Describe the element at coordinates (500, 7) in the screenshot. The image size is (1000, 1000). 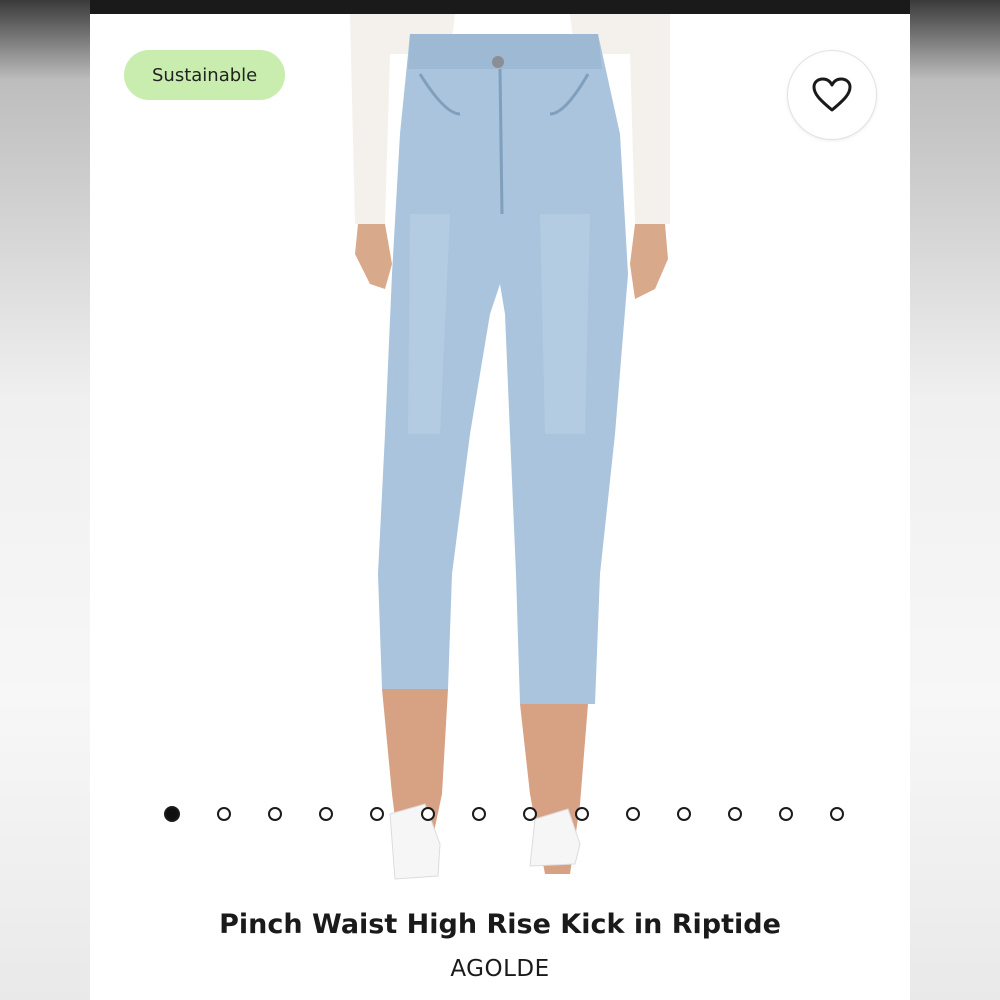
I see `top-edge-bar` at that location.